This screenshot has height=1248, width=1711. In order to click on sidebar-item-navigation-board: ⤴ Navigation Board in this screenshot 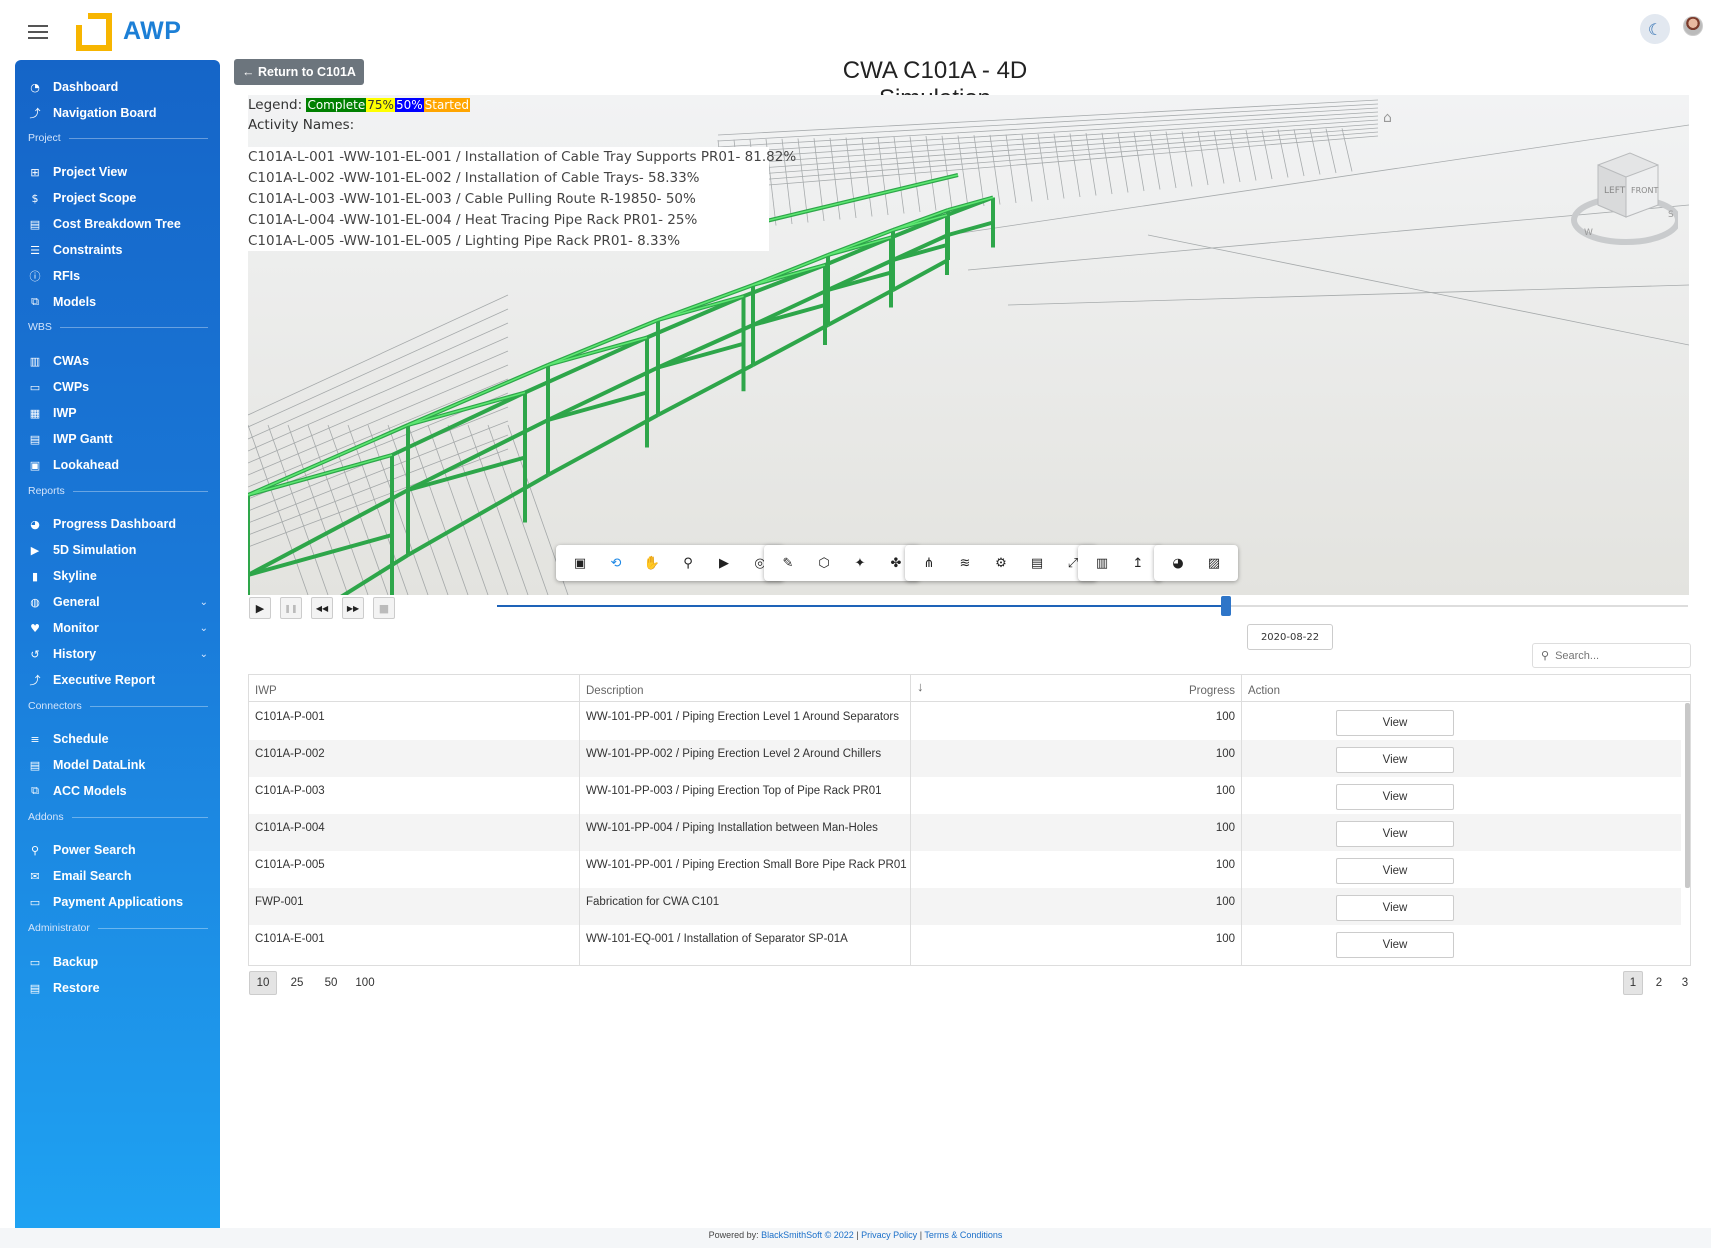, I will do `click(117, 113)`.